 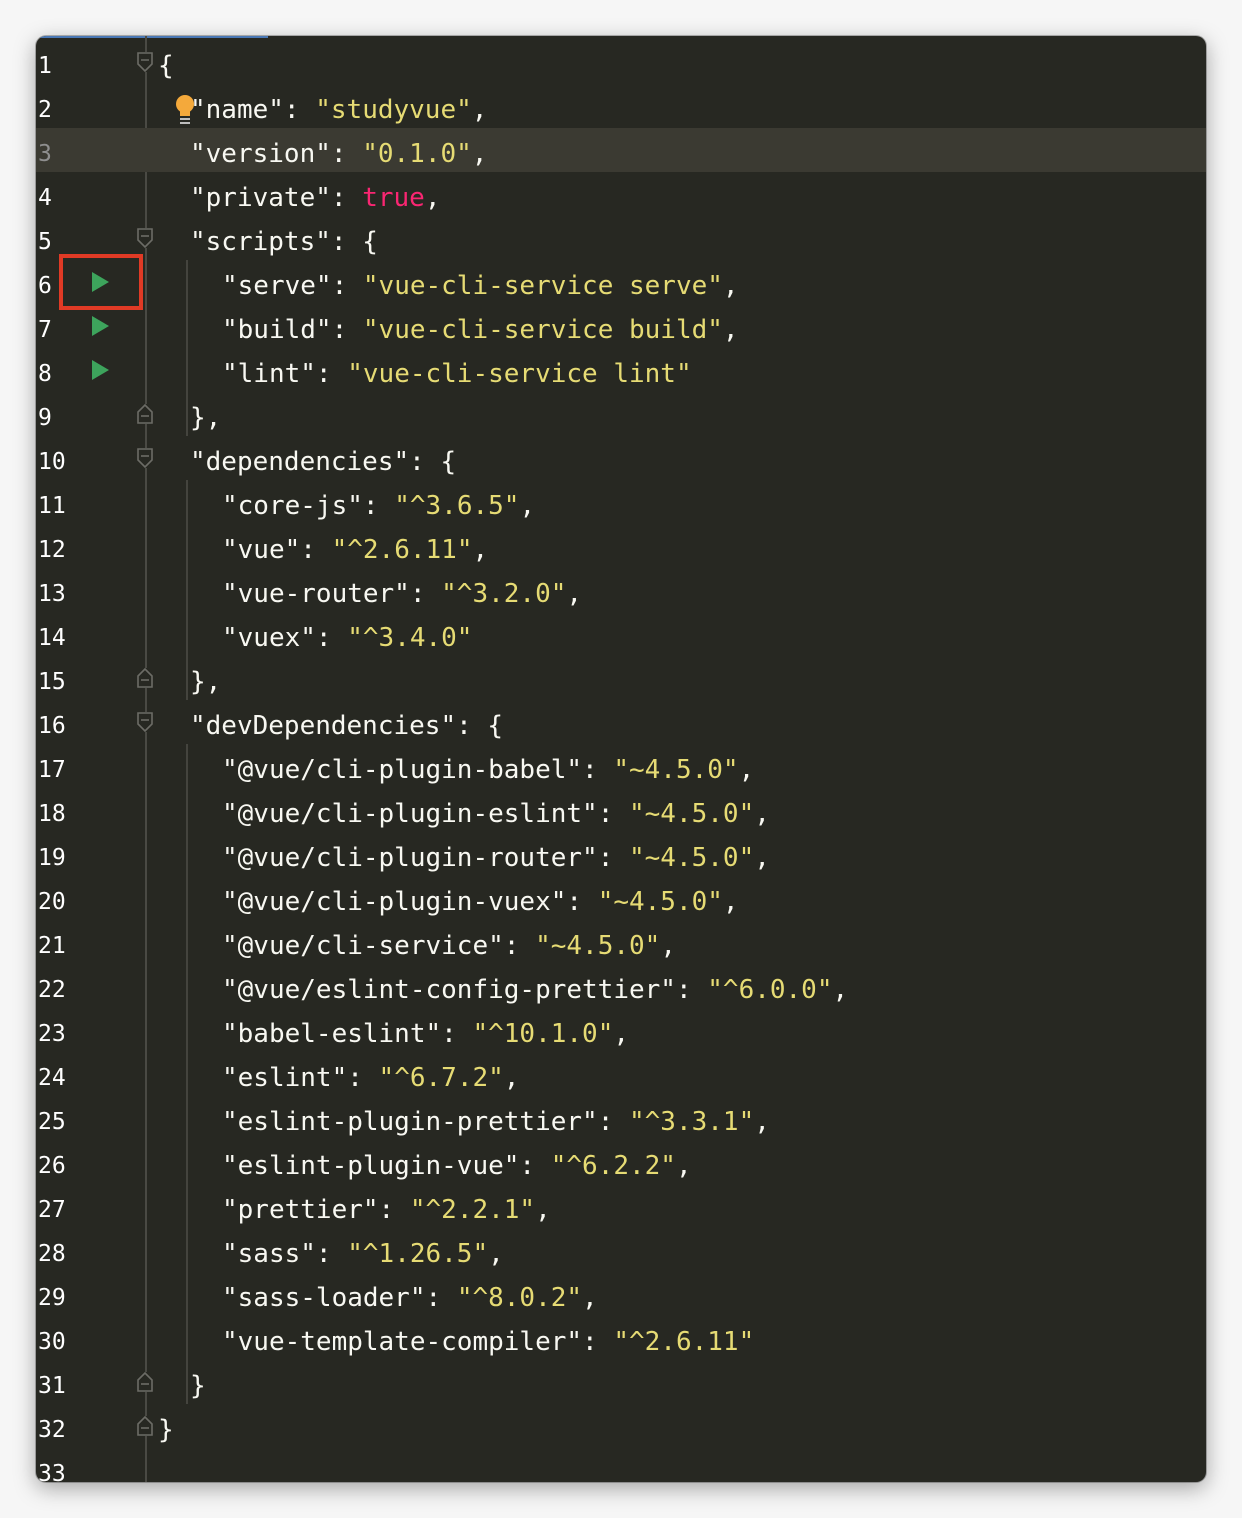 What do you see at coordinates (621, 194) in the screenshot?
I see `code-line: 4 "private": true,` at bounding box center [621, 194].